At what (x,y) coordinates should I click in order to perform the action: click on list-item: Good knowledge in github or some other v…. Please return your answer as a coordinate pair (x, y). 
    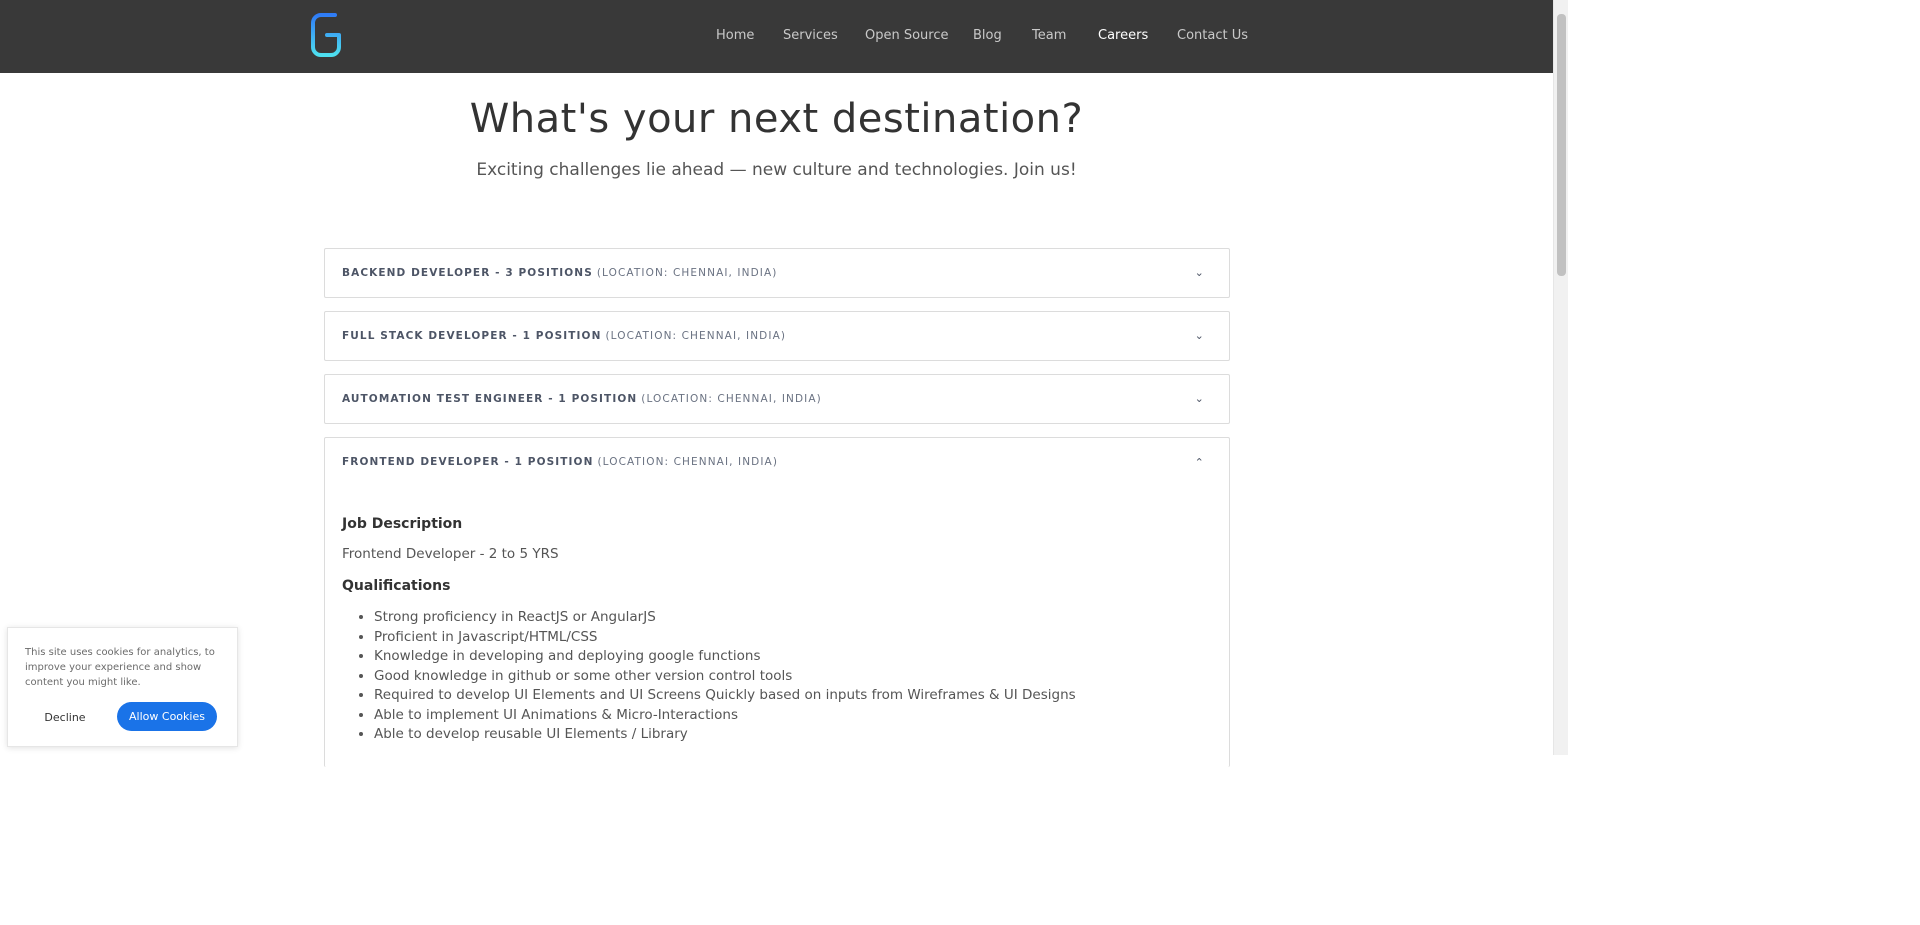
    Looking at the image, I should click on (793, 677).